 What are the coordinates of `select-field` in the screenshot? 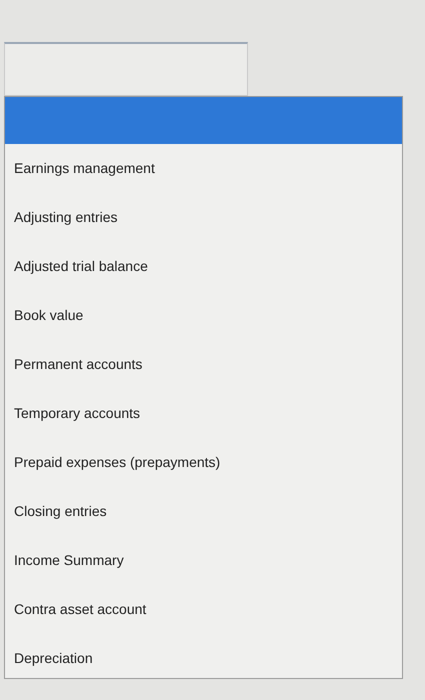 It's located at (126, 69).